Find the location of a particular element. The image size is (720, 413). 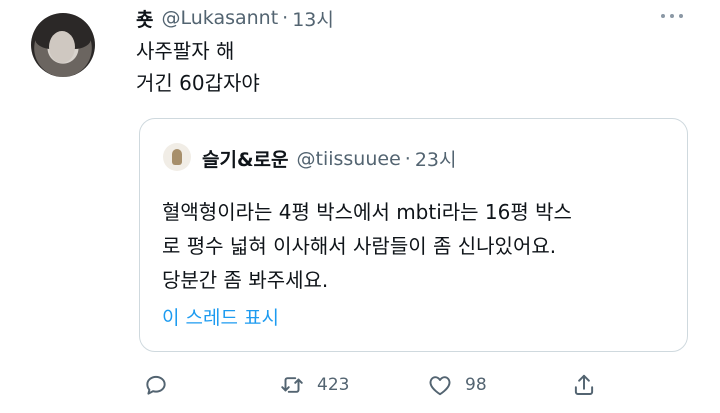

reply-icon is located at coordinates (156, 385).